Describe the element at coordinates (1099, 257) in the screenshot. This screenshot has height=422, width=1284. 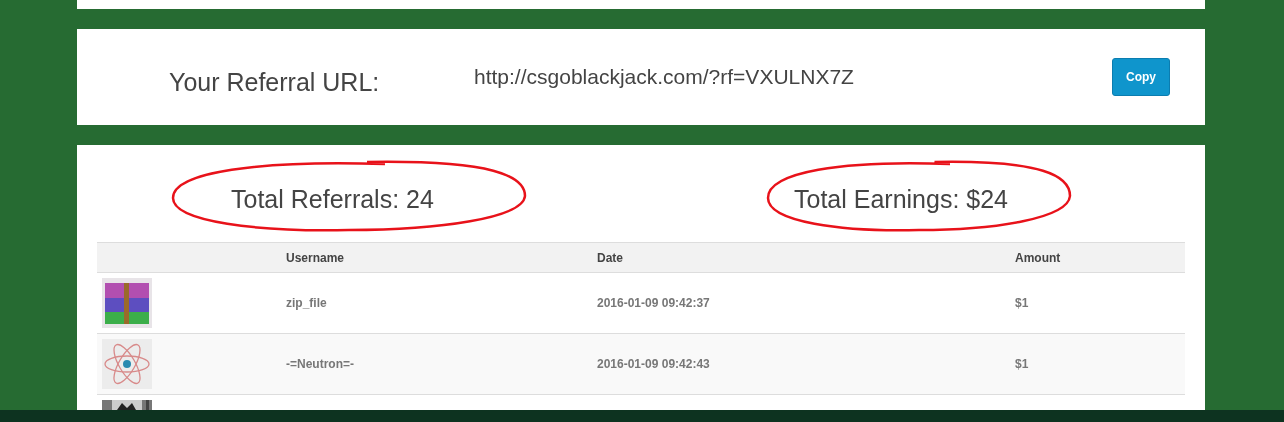
I see `column-header: Amount` at that location.